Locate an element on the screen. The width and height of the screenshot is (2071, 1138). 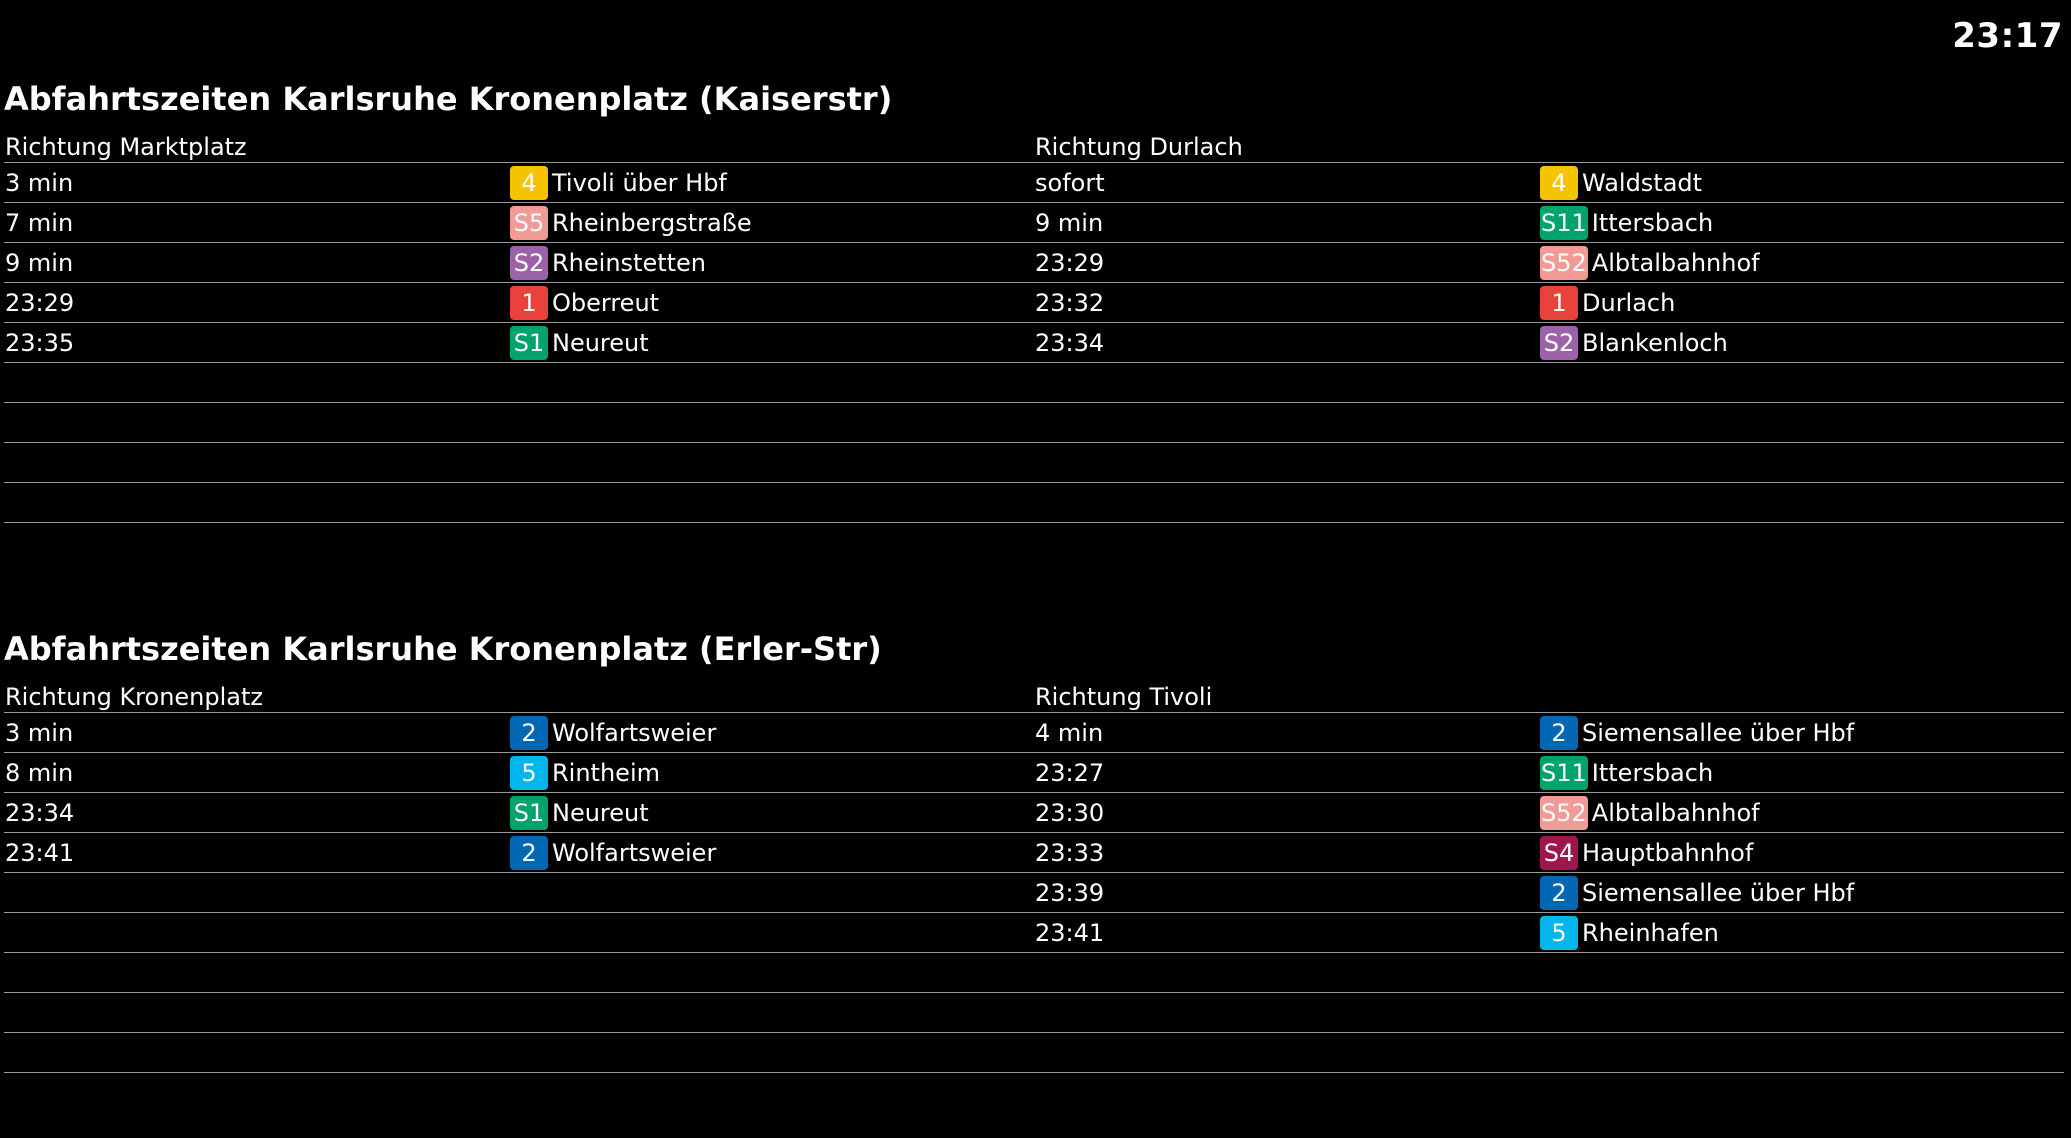
direction-header: Richtung Tivoli is located at coordinates (1549, 697).